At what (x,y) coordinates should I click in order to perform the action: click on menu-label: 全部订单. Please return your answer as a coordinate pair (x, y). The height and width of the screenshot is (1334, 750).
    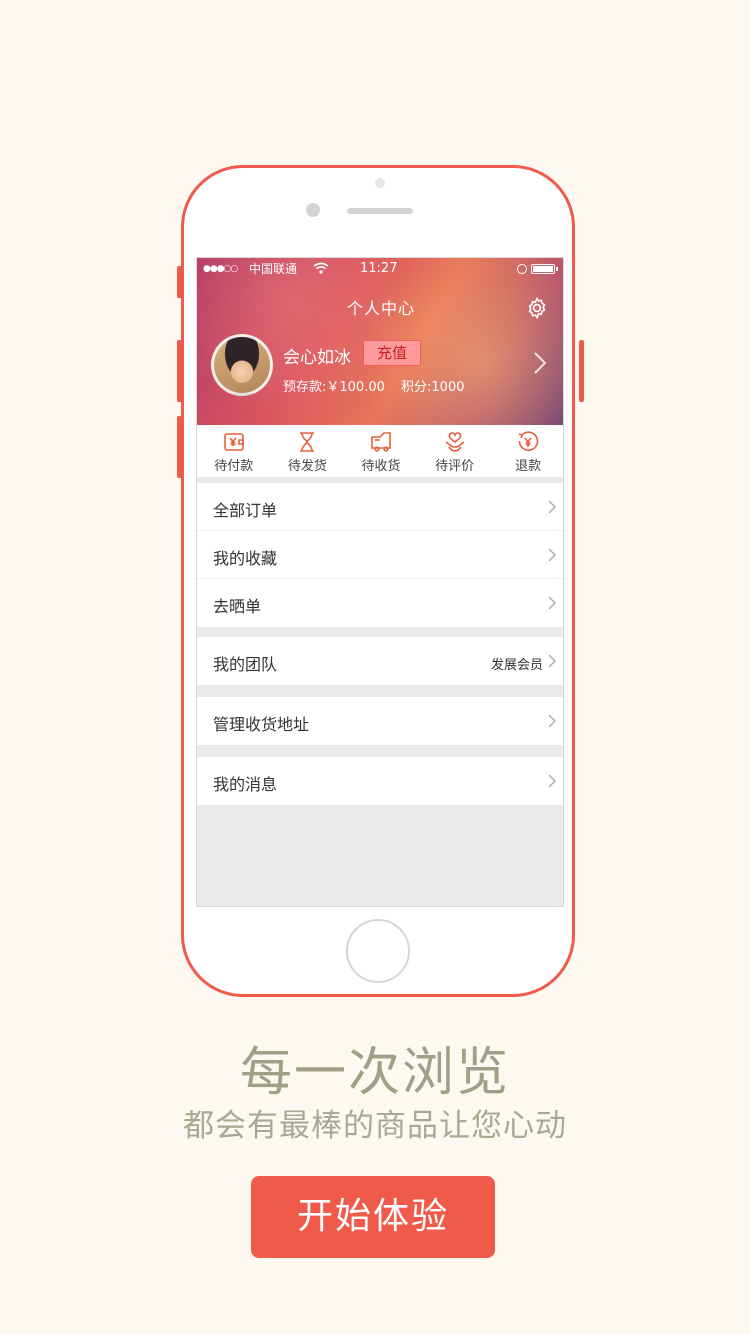
    Looking at the image, I should click on (245, 510).